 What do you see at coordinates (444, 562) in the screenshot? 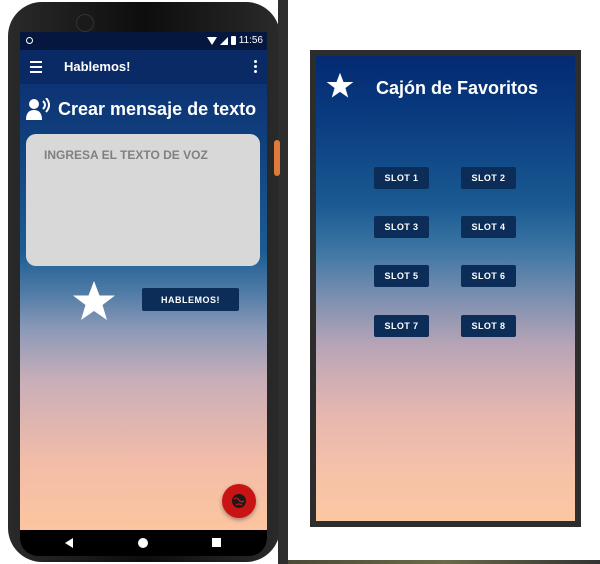
I see `background-strip` at bounding box center [444, 562].